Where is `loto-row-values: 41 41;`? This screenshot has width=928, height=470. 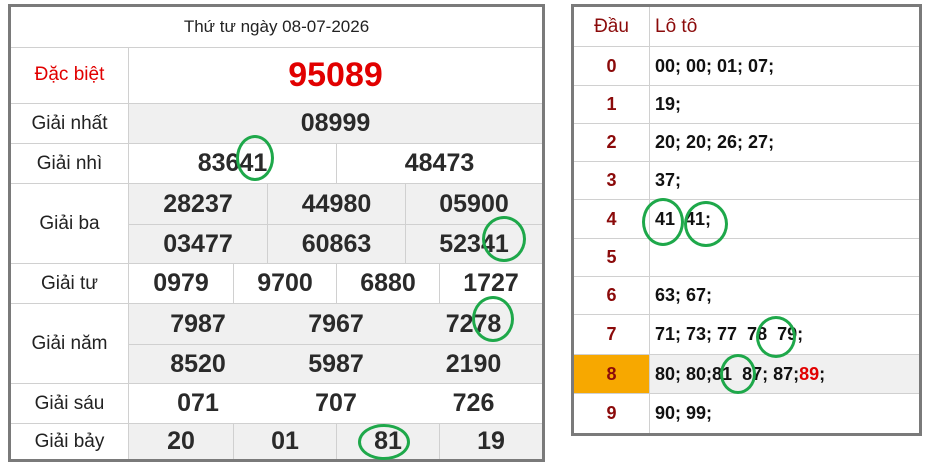 loto-row-values: 41 41; is located at coordinates (683, 218).